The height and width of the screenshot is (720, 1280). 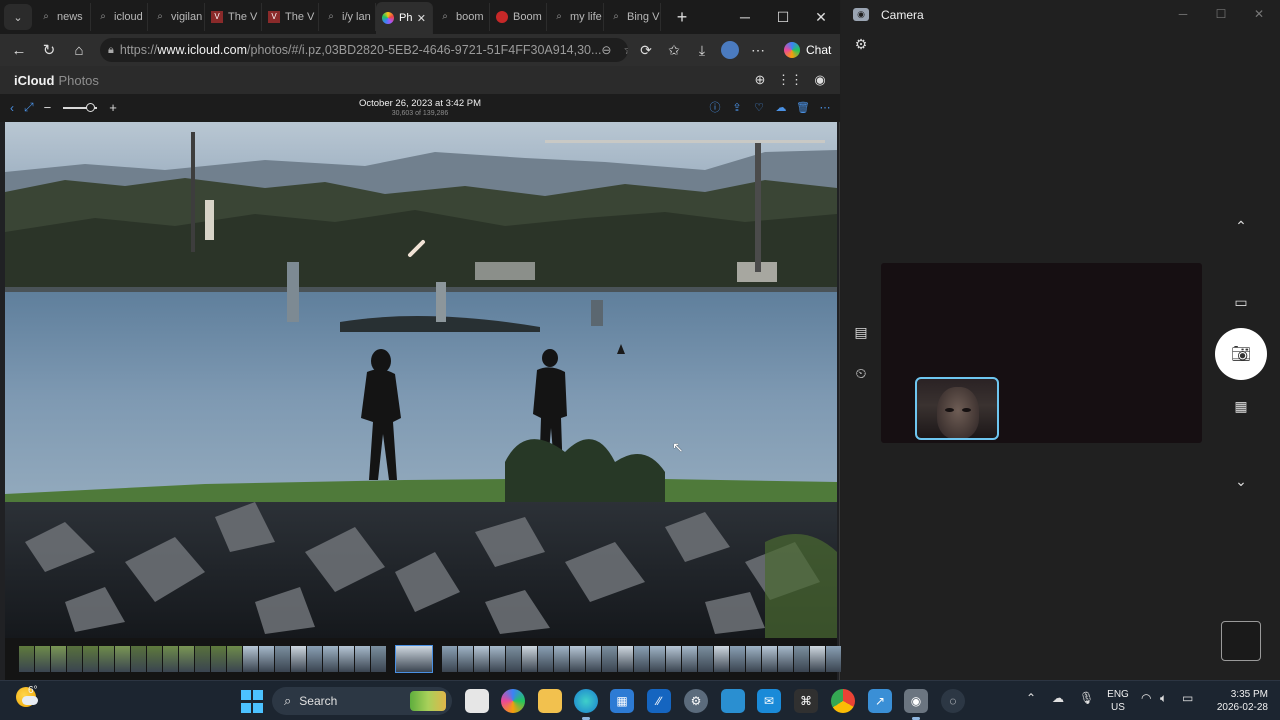 What do you see at coordinates (513, 701) in the screenshot?
I see `copilot-icon` at bounding box center [513, 701].